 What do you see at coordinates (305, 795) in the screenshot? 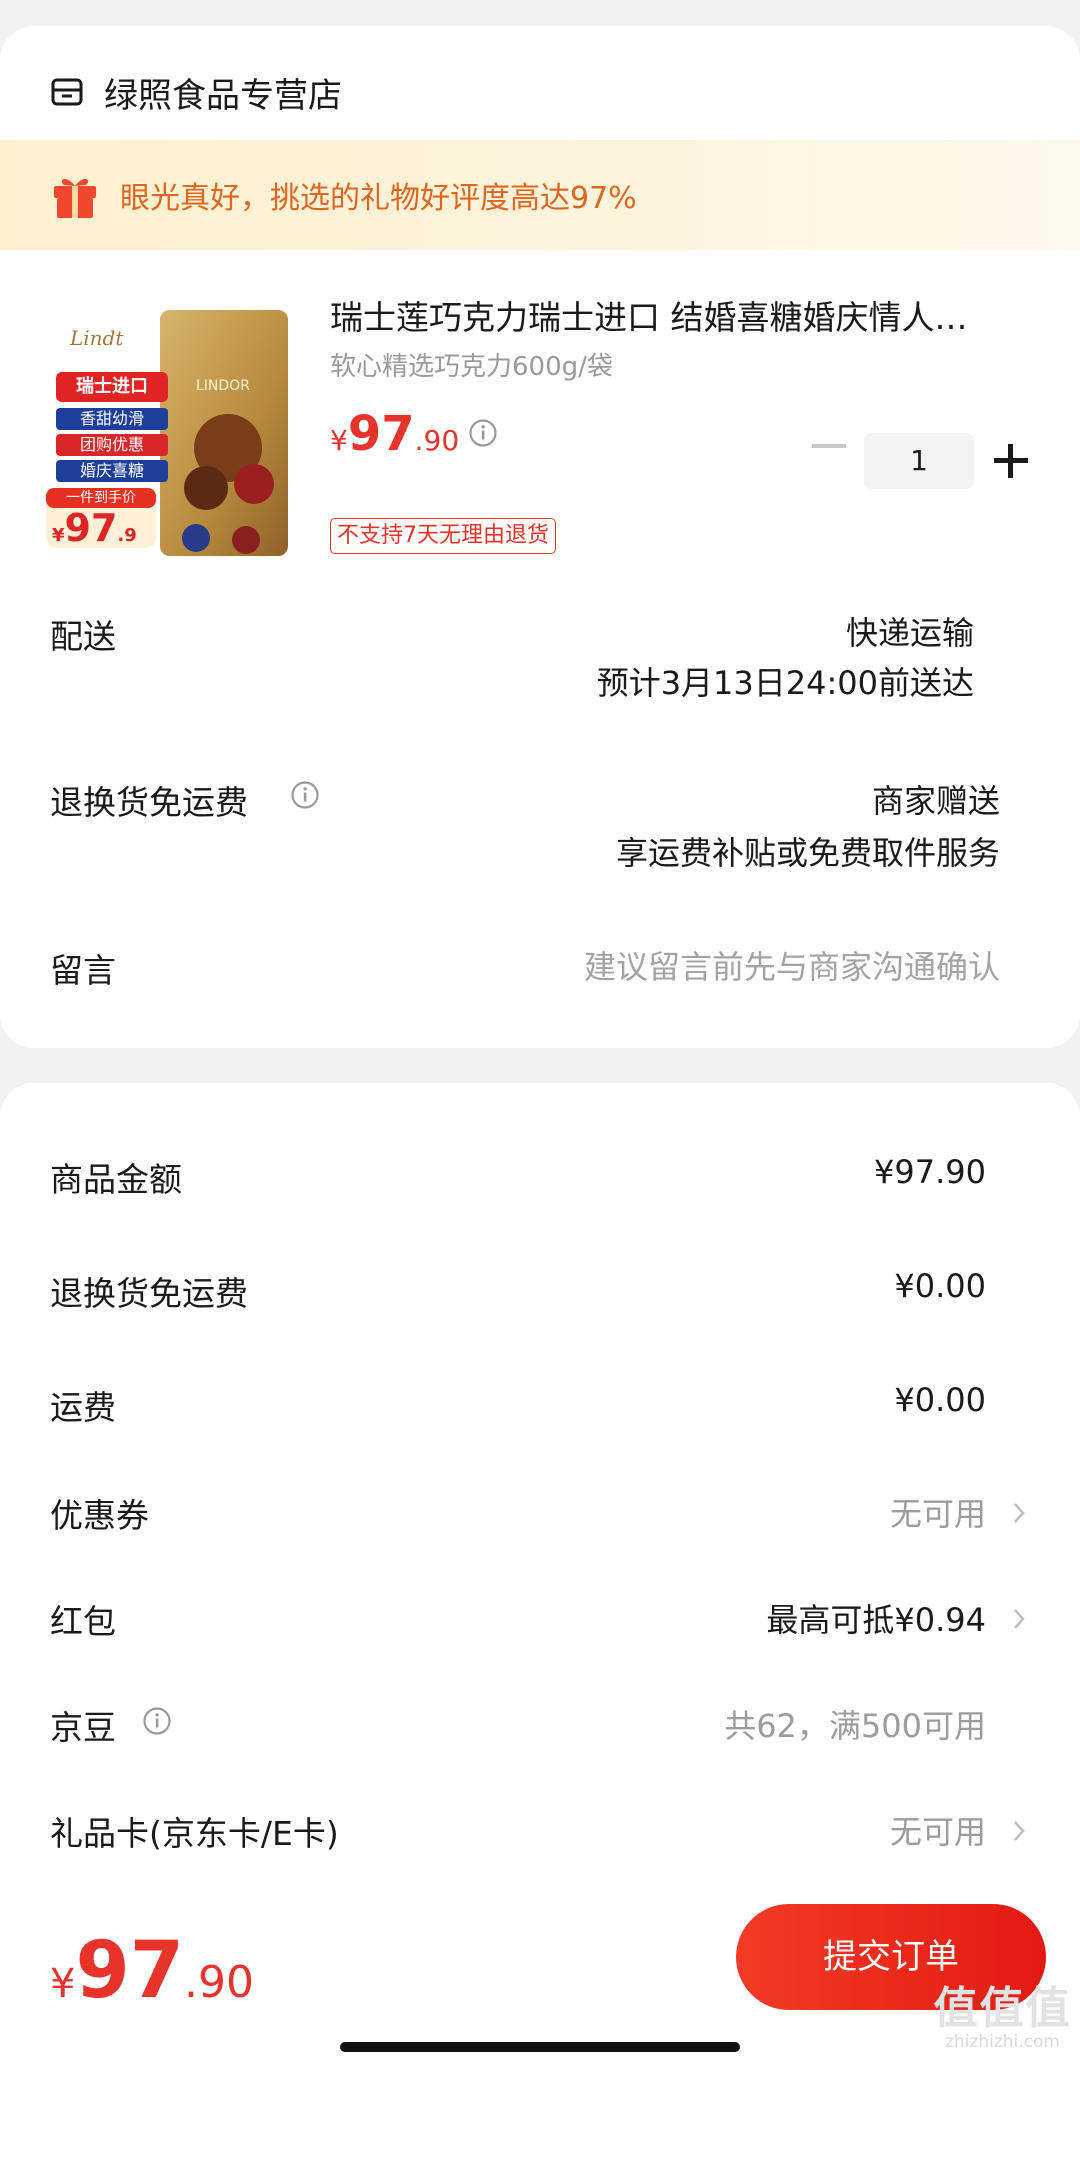
I see `return-shipping-info-icon` at bounding box center [305, 795].